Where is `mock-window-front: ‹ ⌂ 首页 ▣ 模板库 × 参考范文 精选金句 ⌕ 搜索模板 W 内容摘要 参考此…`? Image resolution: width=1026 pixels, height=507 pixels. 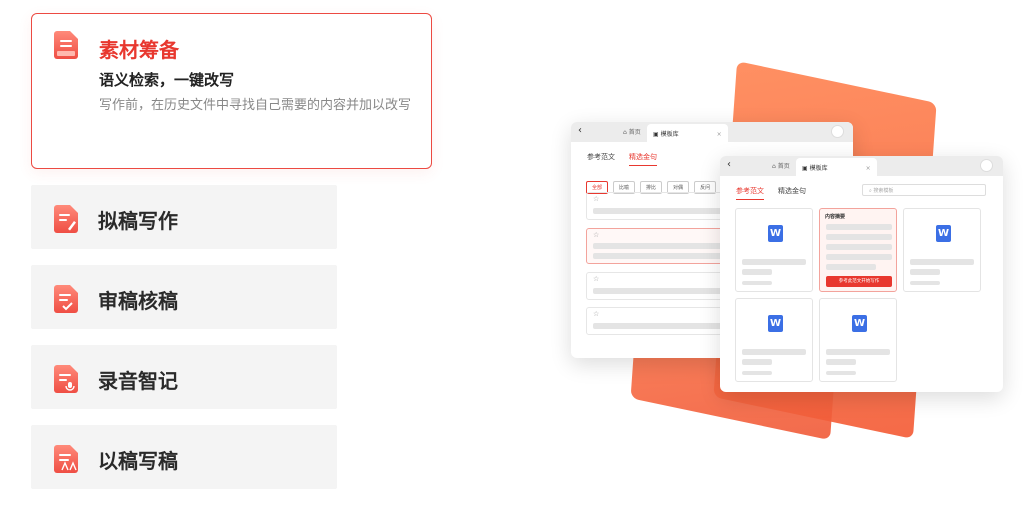 mock-window-front: ‹ ⌂ 首页 ▣ 模板库 × 参考范文 精选金句 ⌕ 搜索模板 W 内容摘要 参考此… is located at coordinates (861, 274).